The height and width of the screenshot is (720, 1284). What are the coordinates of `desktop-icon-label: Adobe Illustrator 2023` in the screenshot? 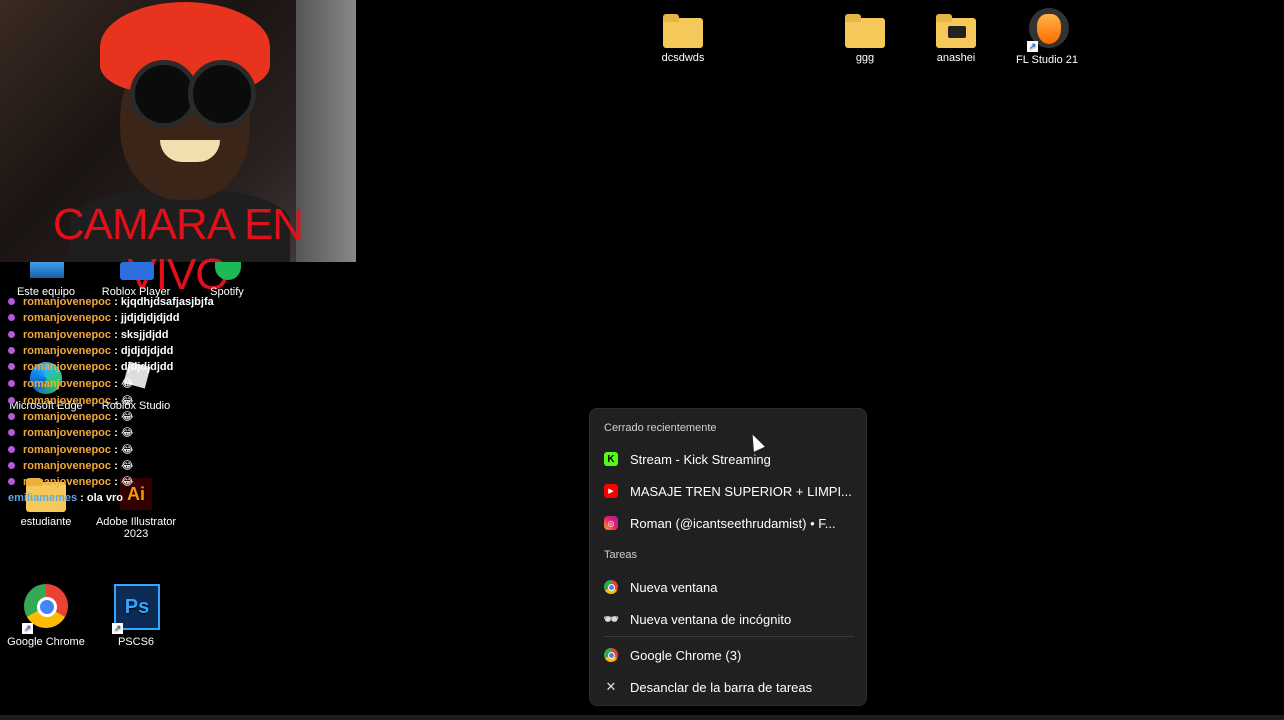 It's located at (136, 528).